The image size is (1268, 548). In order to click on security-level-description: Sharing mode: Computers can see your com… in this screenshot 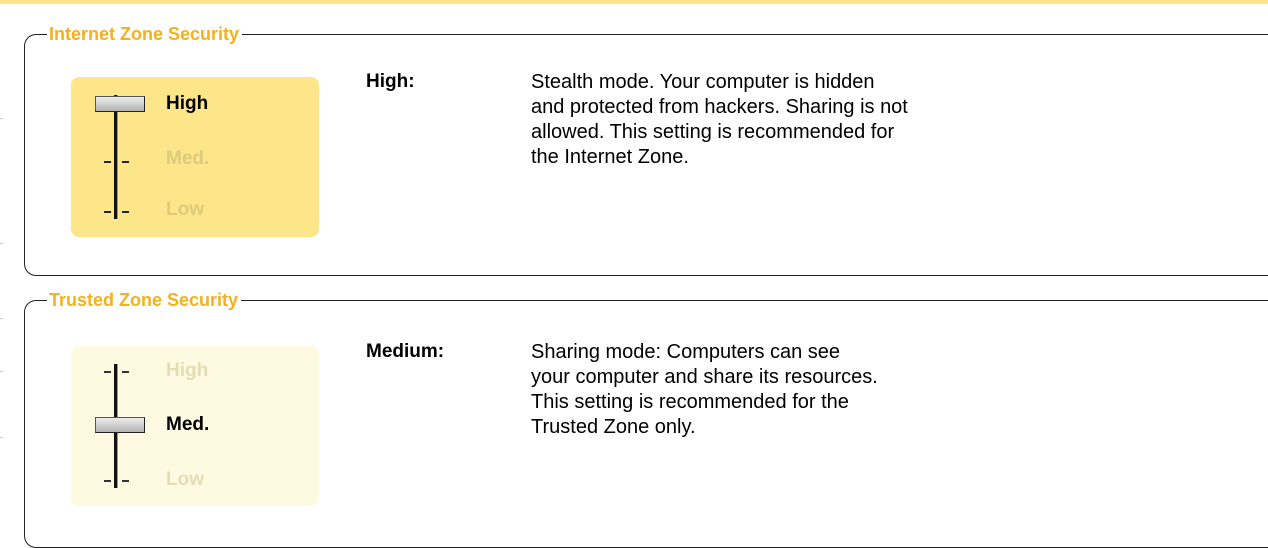, I will do `click(704, 389)`.